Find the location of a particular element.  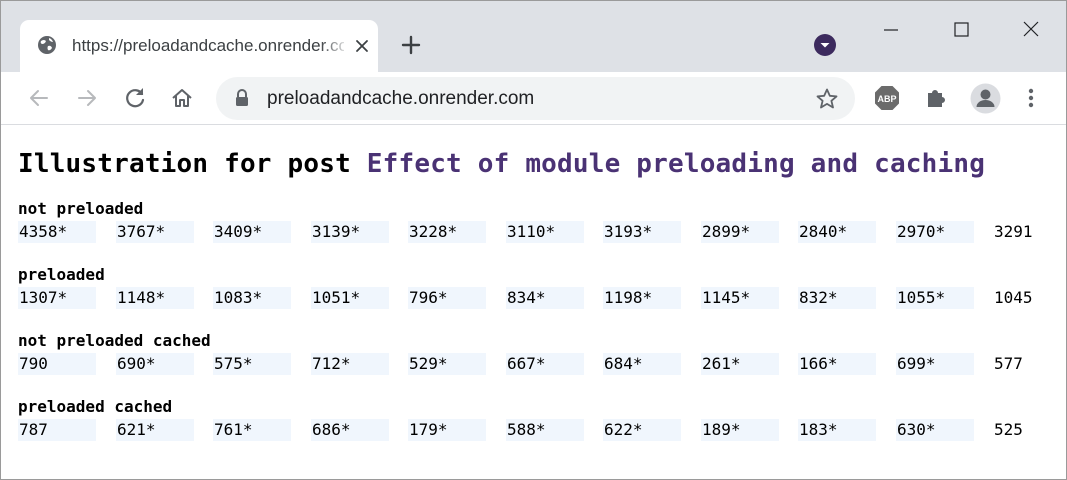

tab-strip: https://preloadandcache.onrender.com is located at coordinates (533, 36).